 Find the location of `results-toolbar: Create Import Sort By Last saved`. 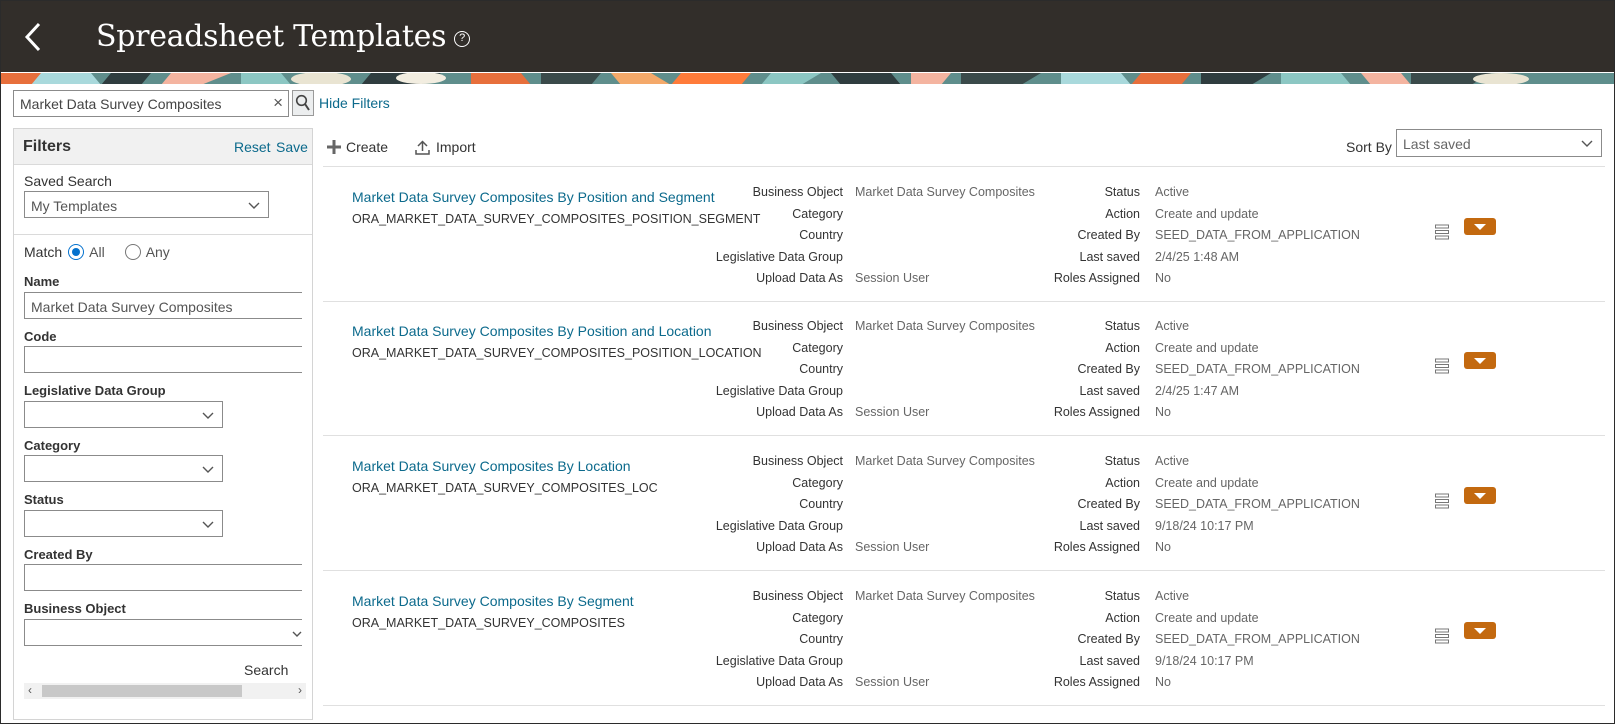

results-toolbar: Create Import Sort By Last saved is located at coordinates (963, 148).